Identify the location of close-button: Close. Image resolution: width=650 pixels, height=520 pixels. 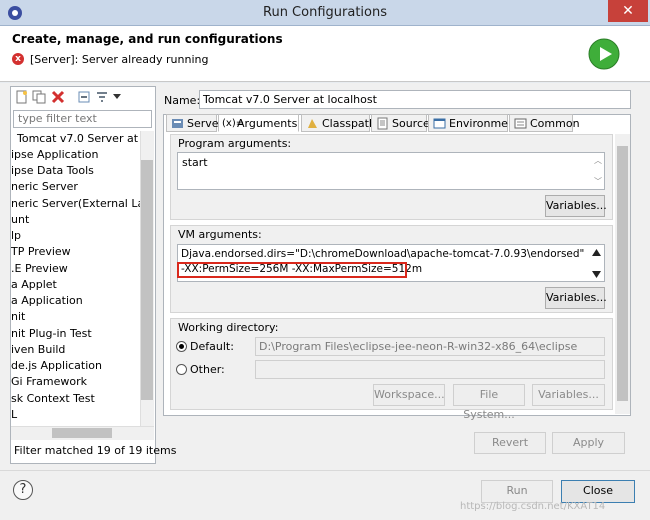
(598, 491).